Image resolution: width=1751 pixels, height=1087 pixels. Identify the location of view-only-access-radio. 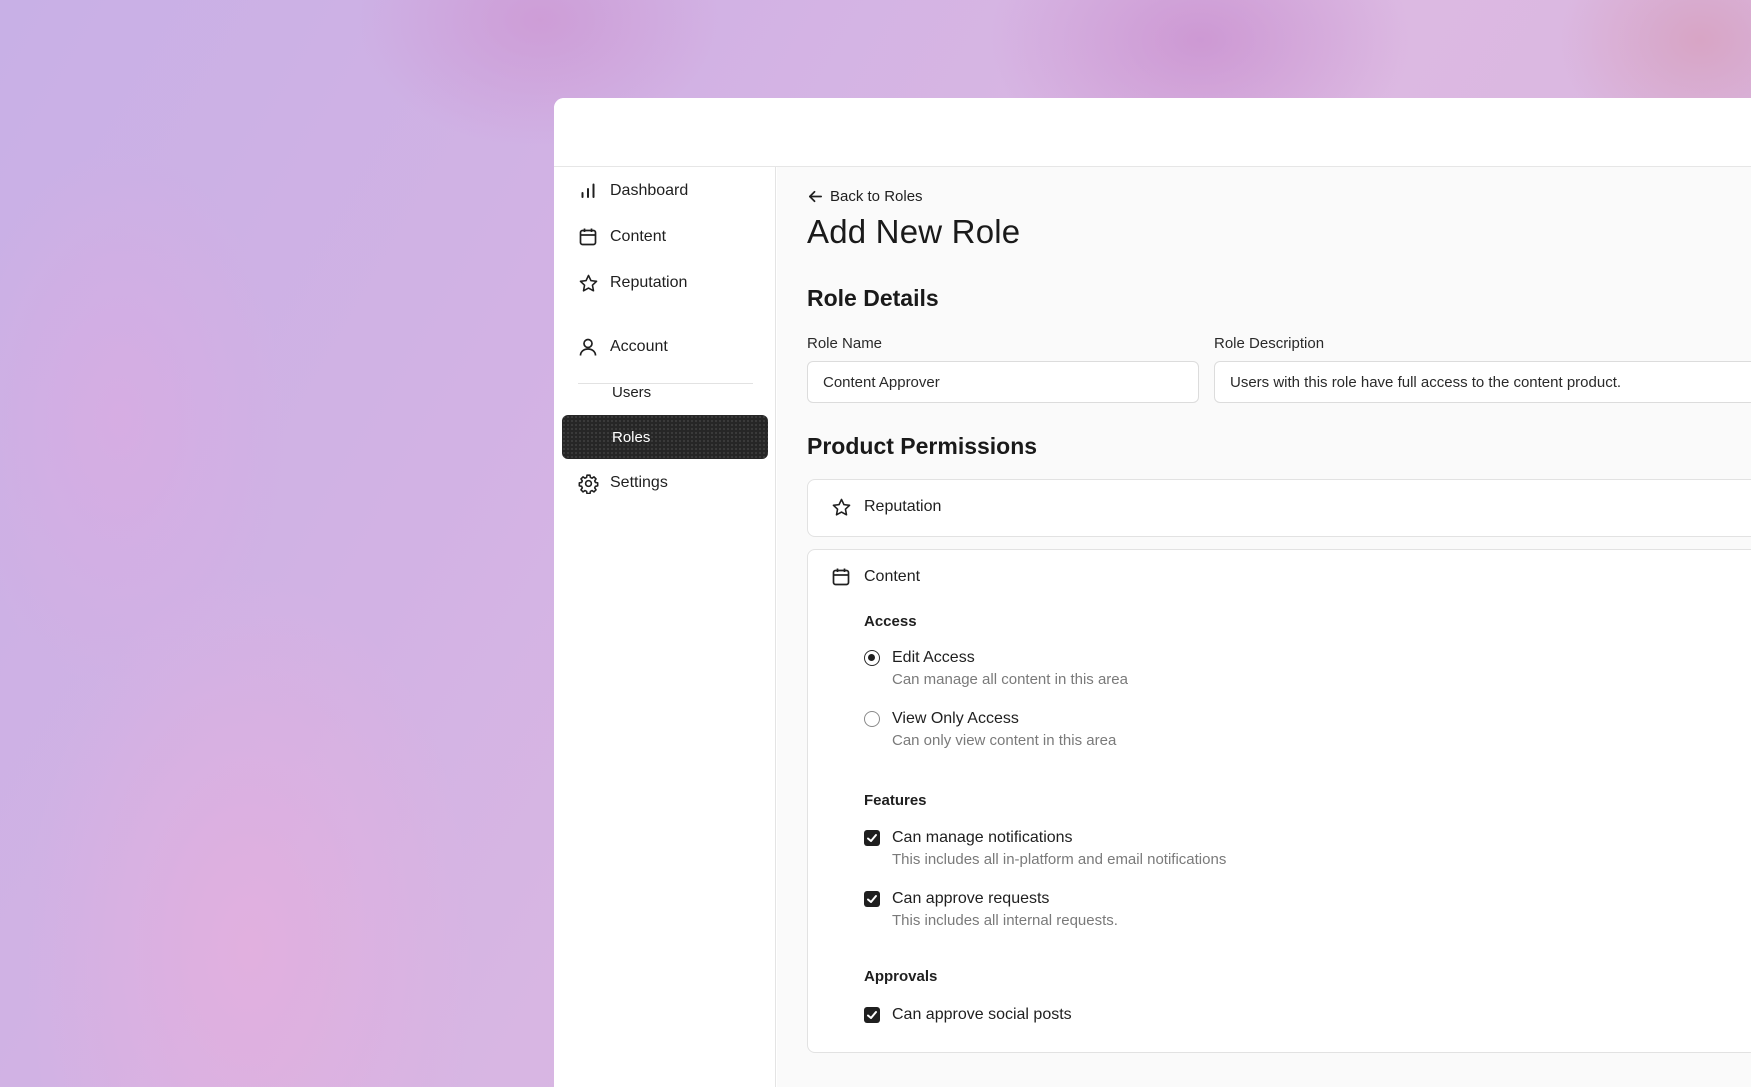
(872, 719).